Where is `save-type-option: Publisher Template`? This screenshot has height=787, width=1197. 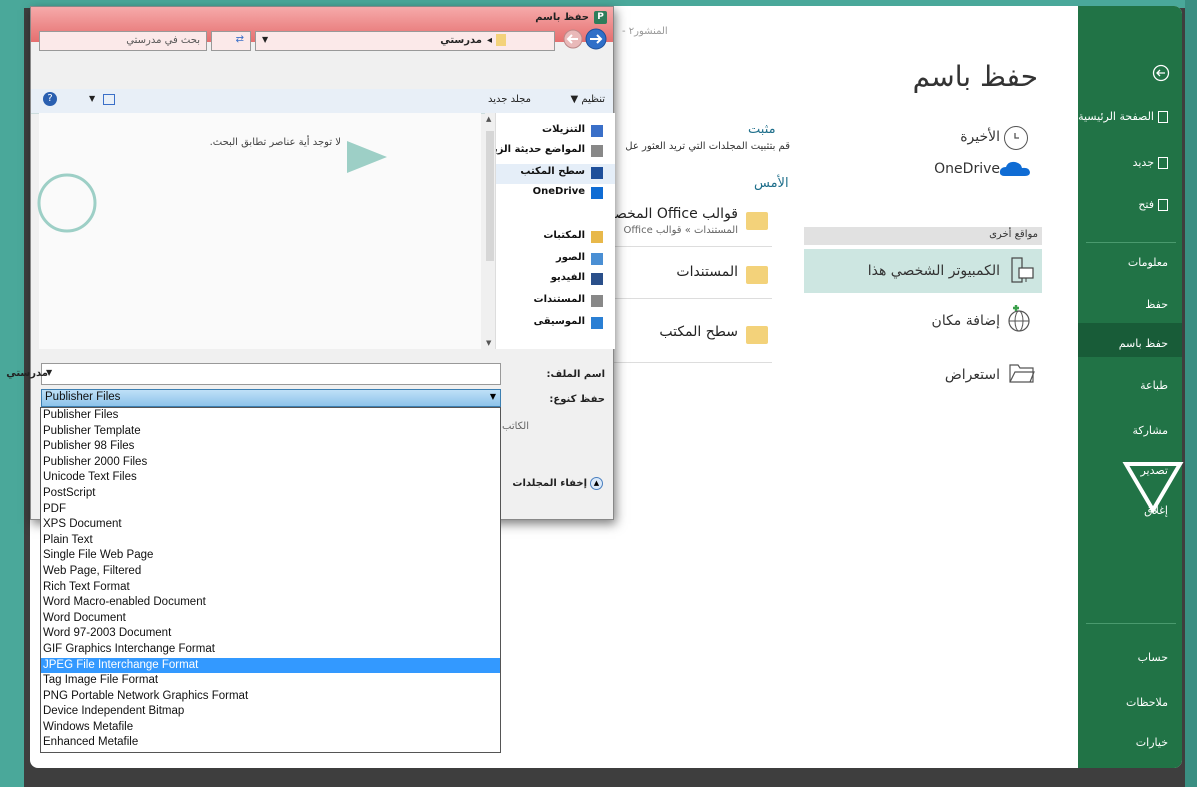 save-type-option: Publisher Template is located at coordinates (270, 432).